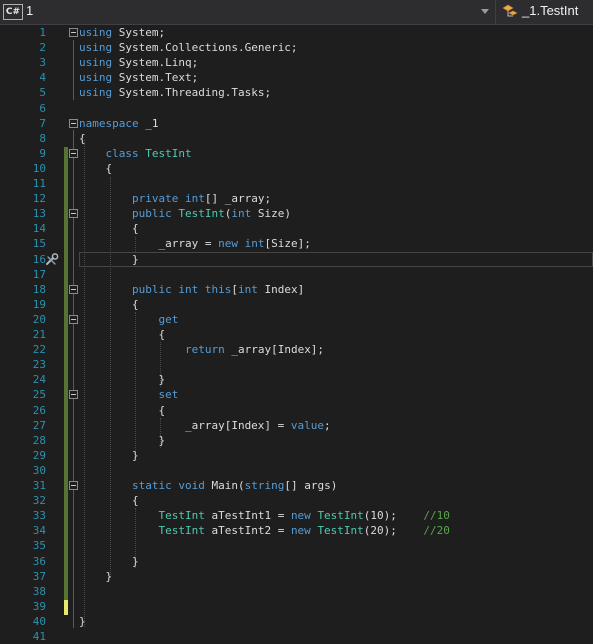  Describe the element at coordinates (296, 394) in the screenshot. I see `code-line: 25 set` at that location.